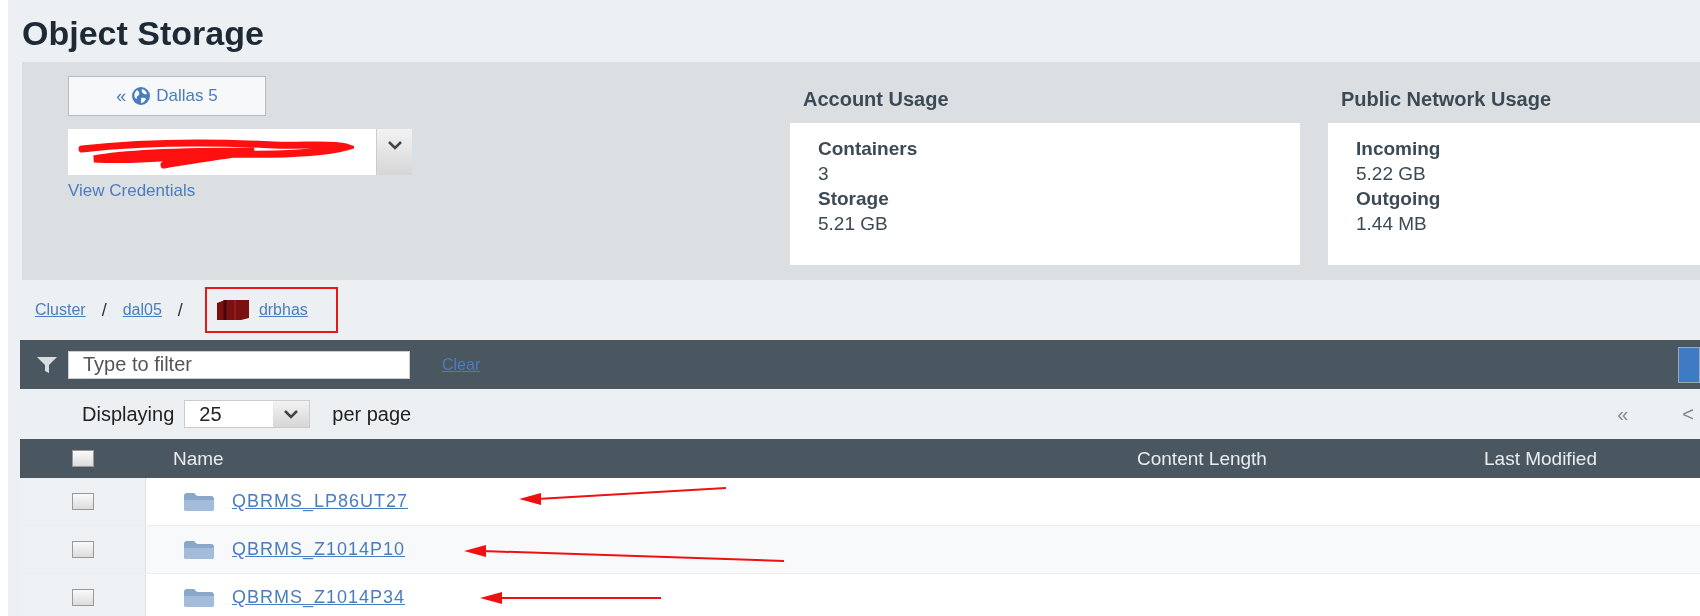 The width and height of the screenshot is (1700, 616). Describe the element at coordinates (1310, 458) in the screenshot. I see `column-header: Content Length` at that location.